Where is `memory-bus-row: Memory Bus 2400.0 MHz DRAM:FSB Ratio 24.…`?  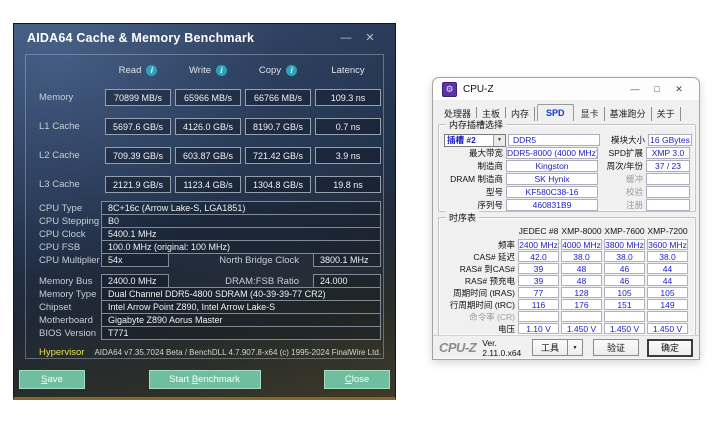 memory-bus-row: Memory Bus 2400.0 MHz DRAM:FSB Ratio 24.… is located at coordinates (204, 281).